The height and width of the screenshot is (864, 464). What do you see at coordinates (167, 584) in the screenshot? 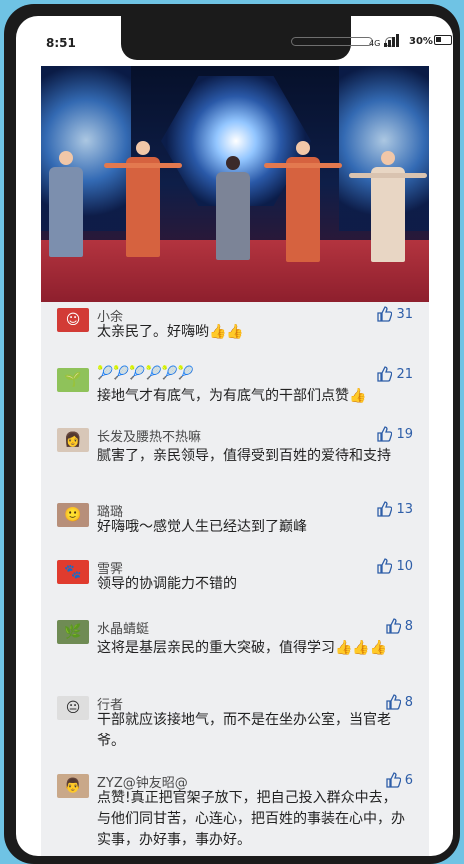
I see `comment-text: 领导的协调能力不错的` at bounding box center [167, 584].